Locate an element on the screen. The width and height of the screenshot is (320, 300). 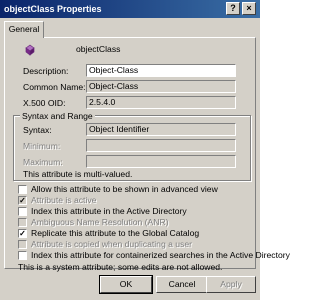
title-bar: objectClass Properties ? × is located at coordinates (130, 9).